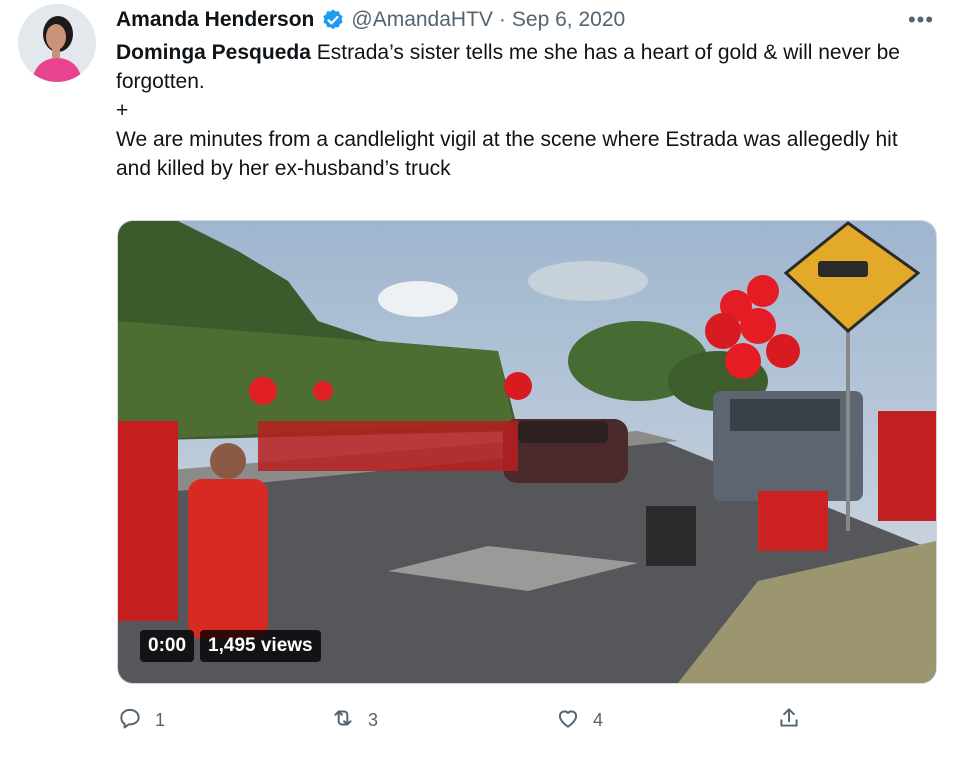 The height and width of the screenshot is (760, 960). I want to click on avatar-image, so click(57, 43).